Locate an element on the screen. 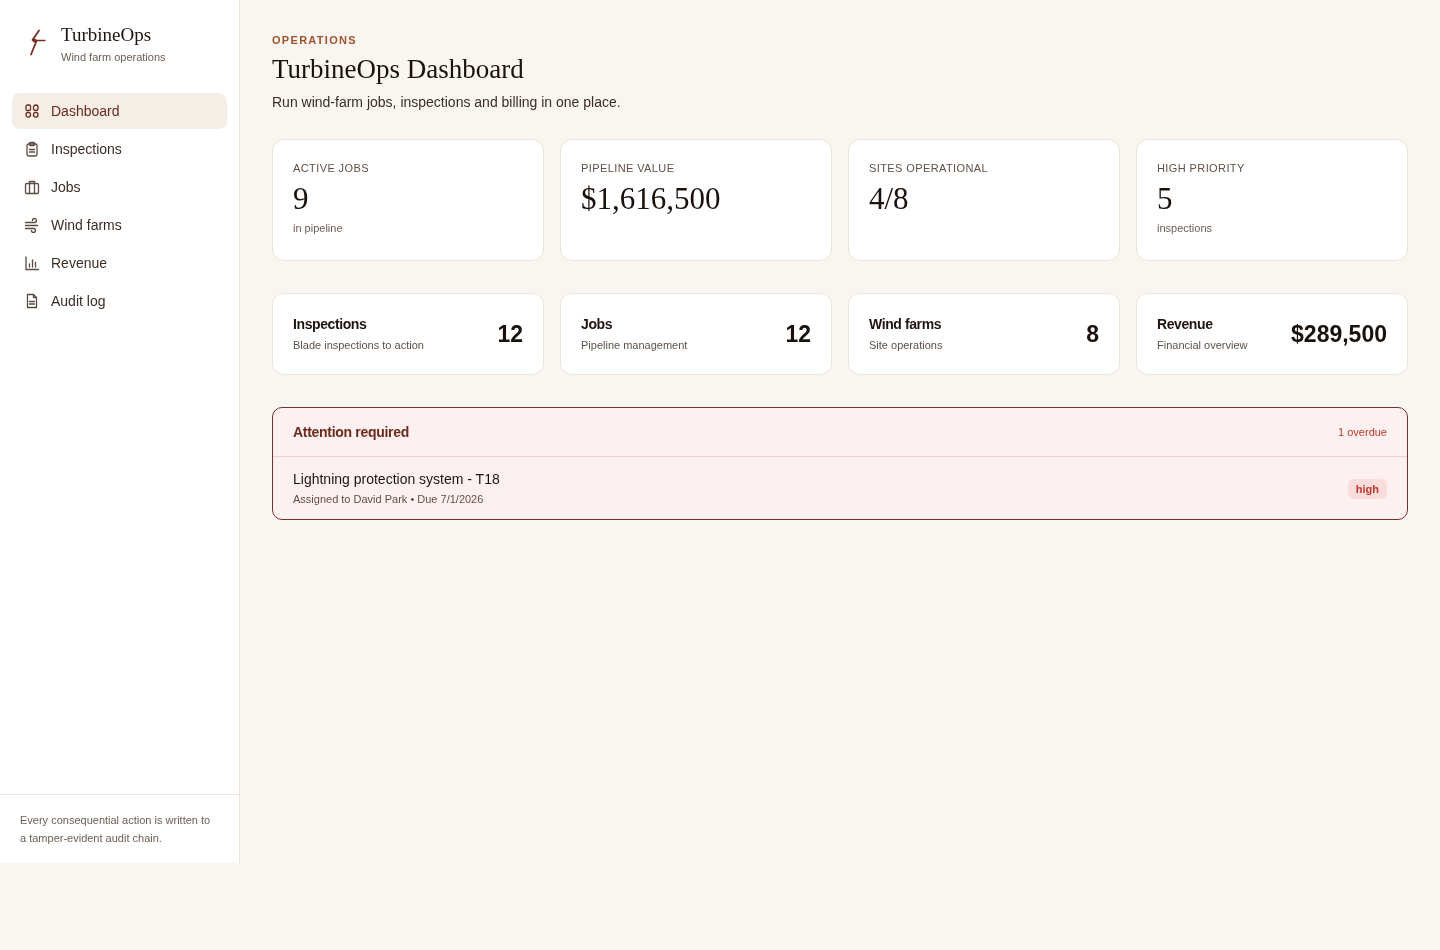  document-icon is located at coordinates (32, 301).